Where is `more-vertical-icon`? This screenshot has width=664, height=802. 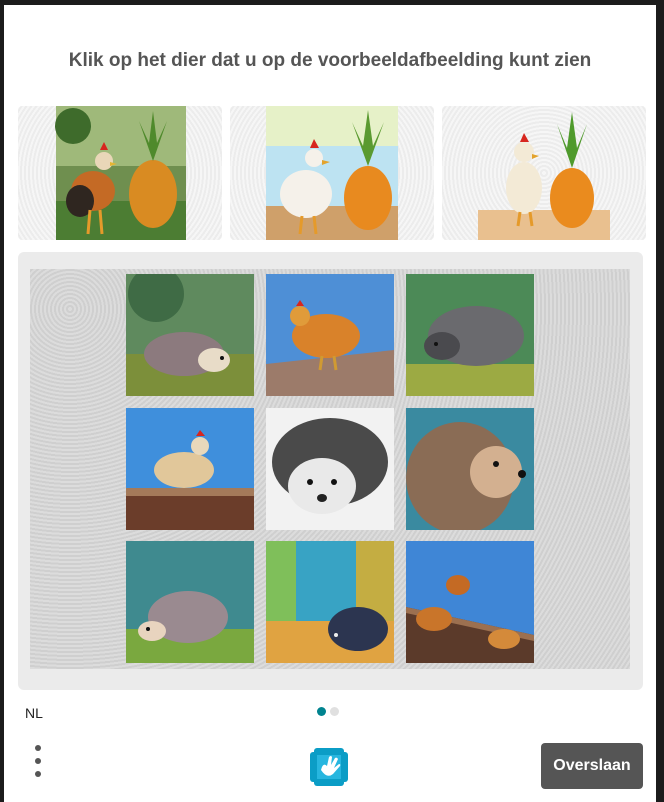 more-vertical-icon is located at coordinates (38, 763).